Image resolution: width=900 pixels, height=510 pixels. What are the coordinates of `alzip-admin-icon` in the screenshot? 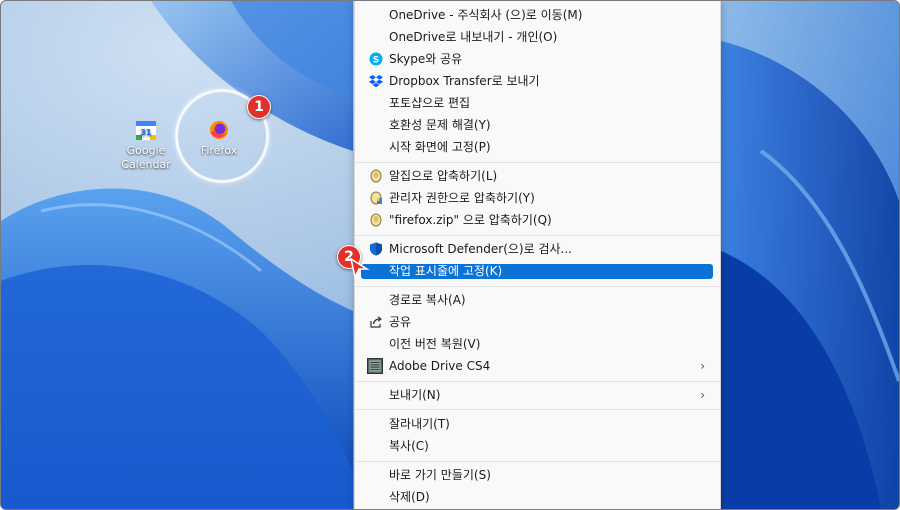 It's located at (376, 198).